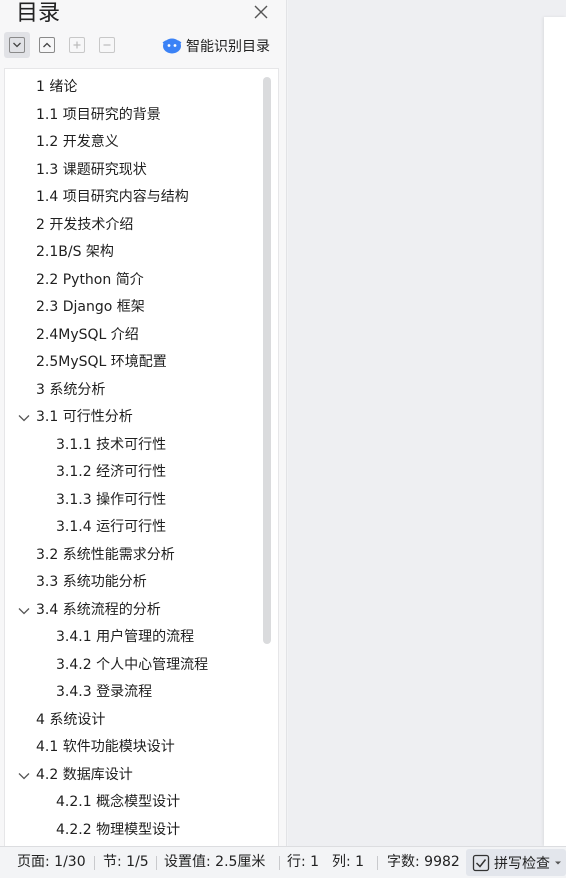 Image resolution: width=566 pixels, height=878 pixels. Describe the element at coordinates (101, 362) in the screenshot. I see `toc-item-label: 2.5MySQL 环境配置` at that location.